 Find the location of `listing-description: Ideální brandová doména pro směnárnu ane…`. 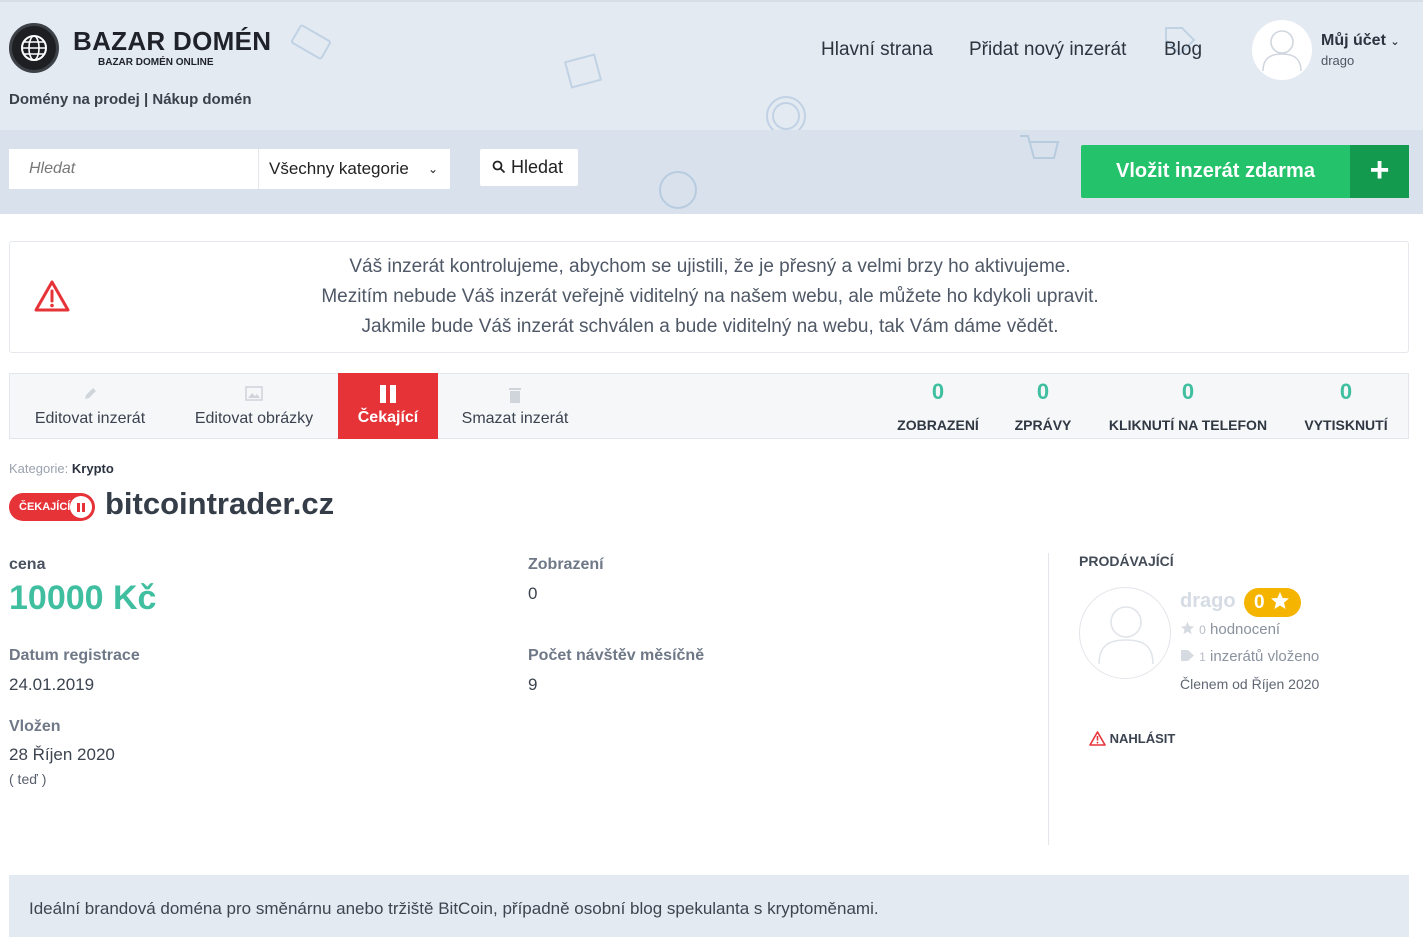

listing-description: Ideální brandová doména pro směnárnu ane… is located at coordinates (709, 906).